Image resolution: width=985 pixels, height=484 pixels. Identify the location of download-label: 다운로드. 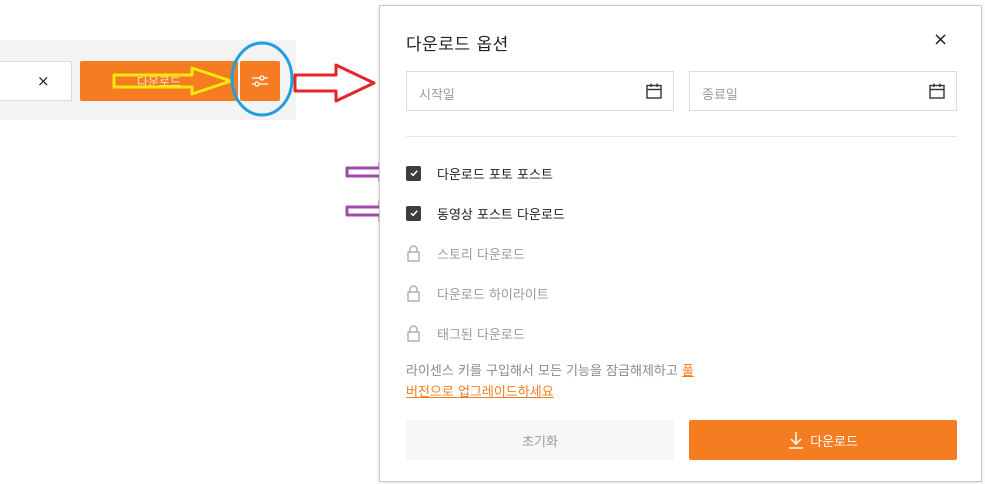
(834, 442).